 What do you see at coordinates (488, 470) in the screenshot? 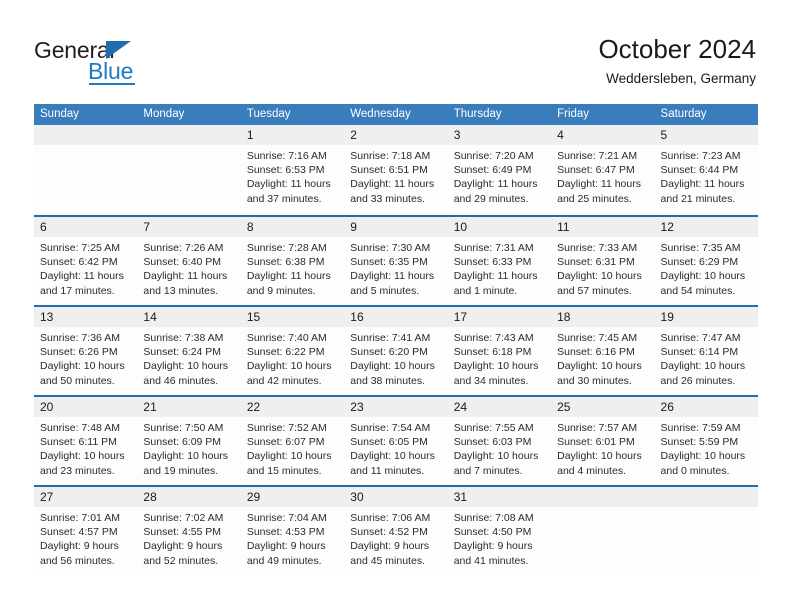
I see `day-daylight-text: and 7 minutes.` at bounding box center [488, 470].